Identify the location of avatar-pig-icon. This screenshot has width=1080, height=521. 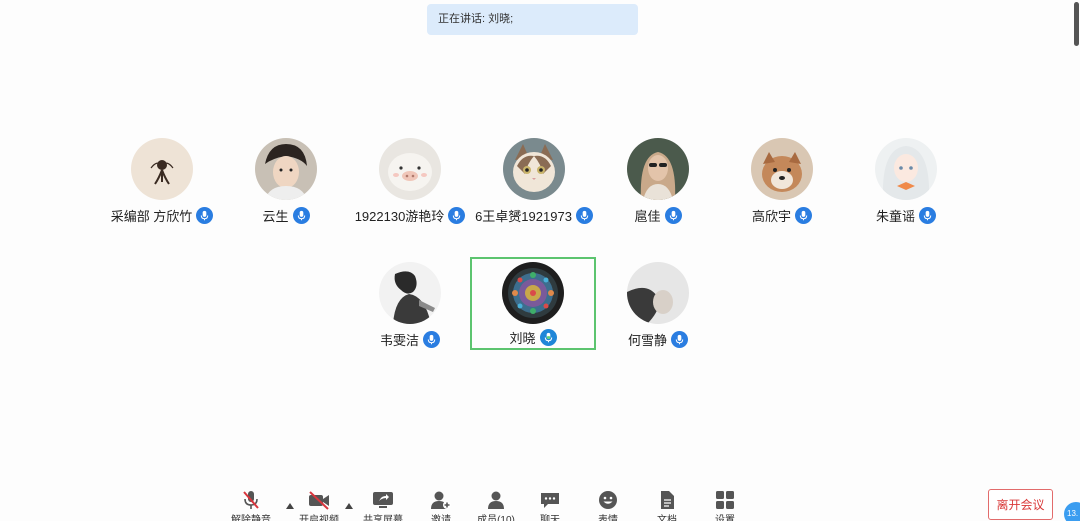
(410, 169).